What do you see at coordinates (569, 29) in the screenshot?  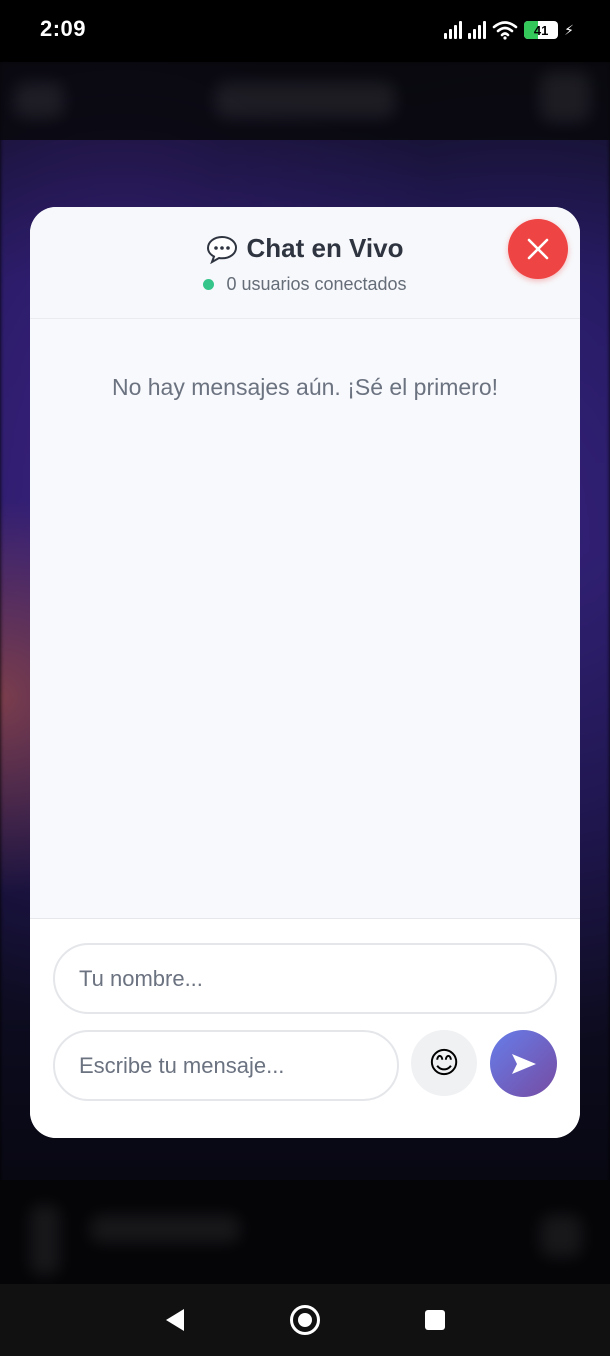 I see `charging-bolt-icon: ⚡` at bounding box center [569, 29].